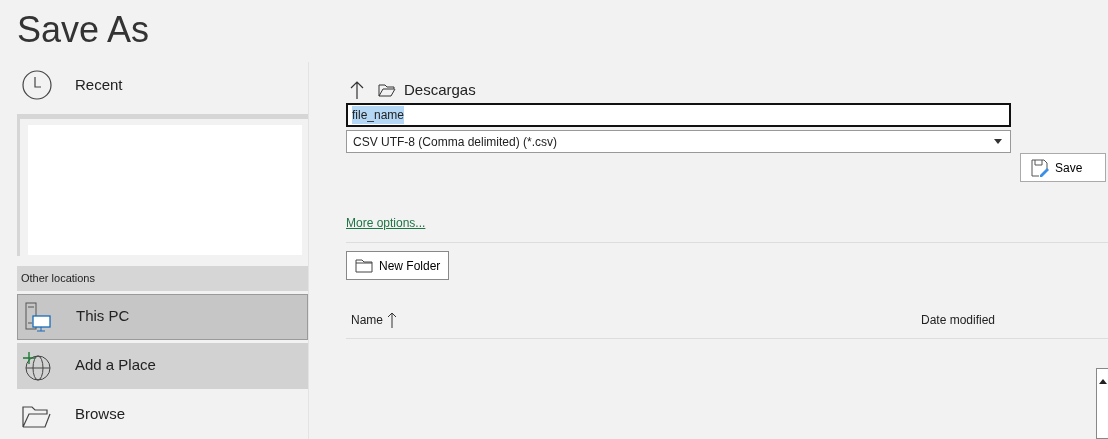 The image size is (1108, 439). Describe the element at coordinates (162, 414) in the screenshot. I see `location-item: Browse` at that location.